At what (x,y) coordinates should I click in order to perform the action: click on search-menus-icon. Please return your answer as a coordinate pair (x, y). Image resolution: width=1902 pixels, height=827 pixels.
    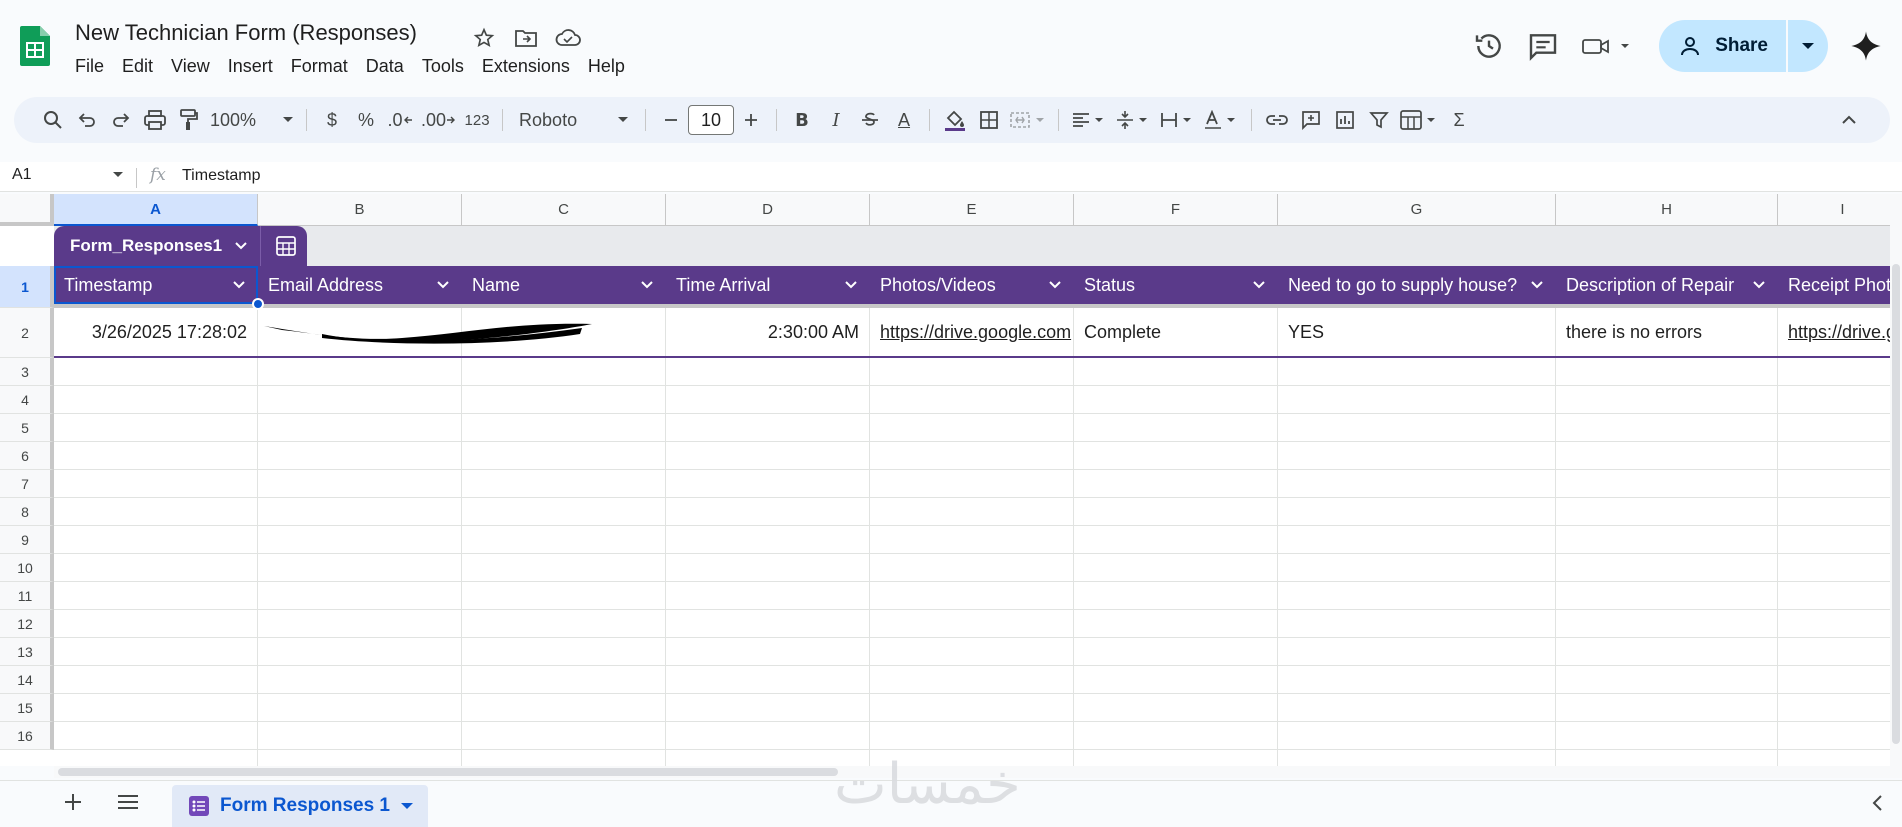
    Looking at the image, I should click on (53, 120).